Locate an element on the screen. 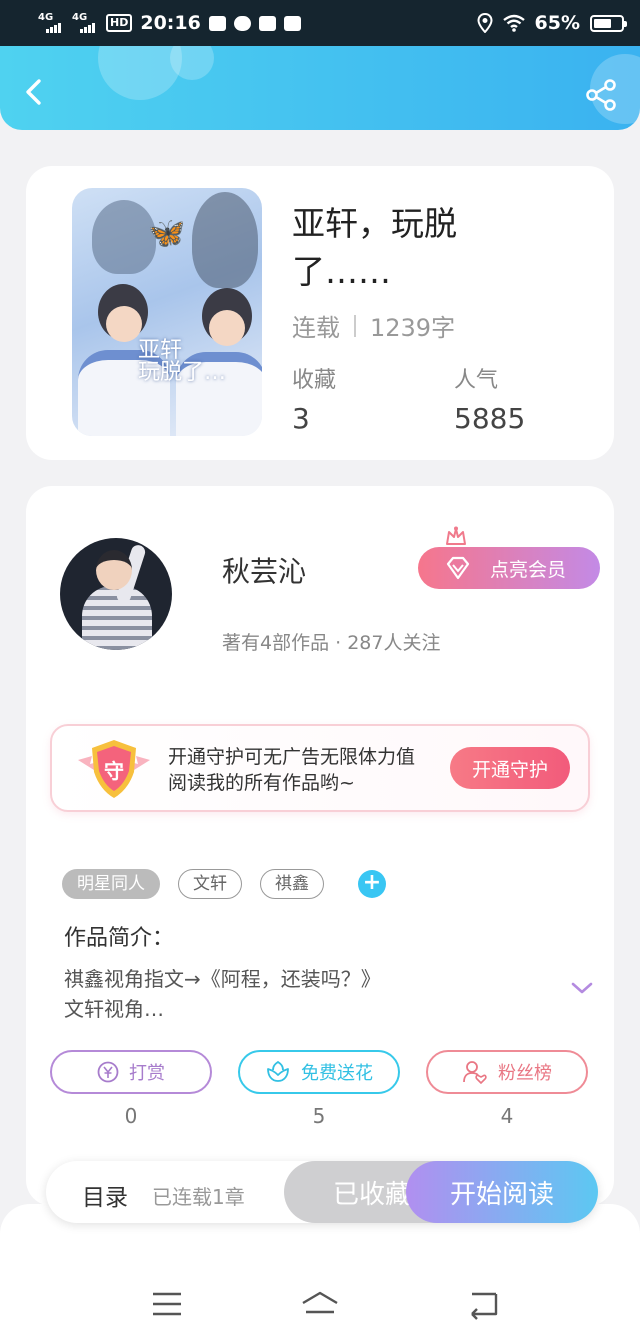  favorited-label: 已收藏 is located at coordinates (371, 1194).